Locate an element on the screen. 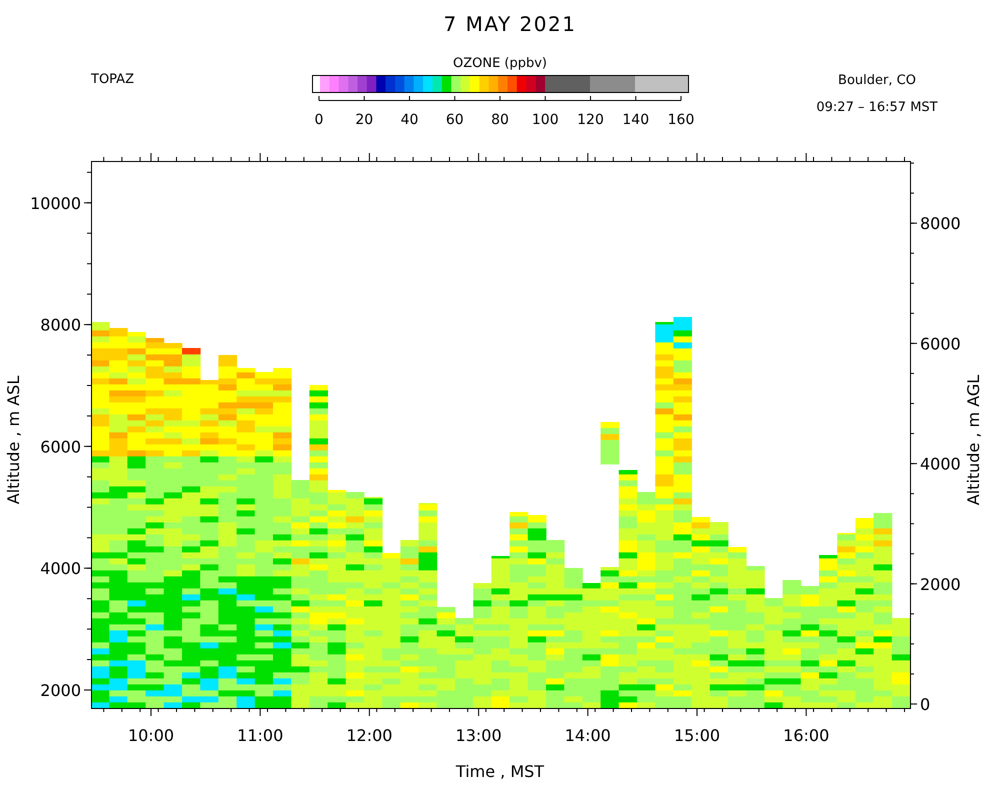  colorbar-tick-label: 100 is located at coordinates (545, 120).